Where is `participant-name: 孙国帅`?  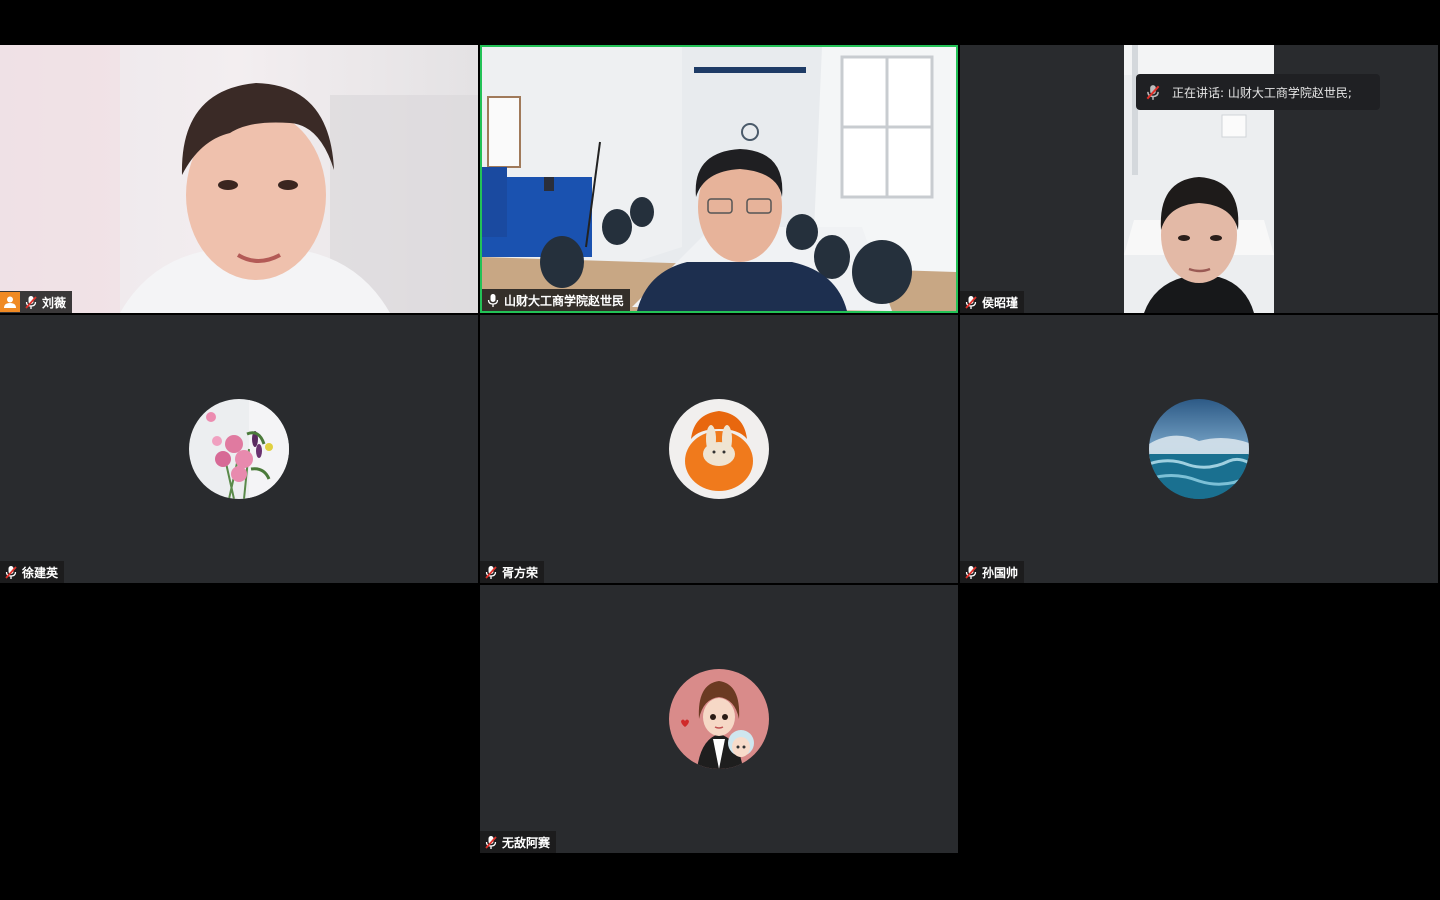 participant-name: 孙国帅 is located at coordinates (1000, 572).